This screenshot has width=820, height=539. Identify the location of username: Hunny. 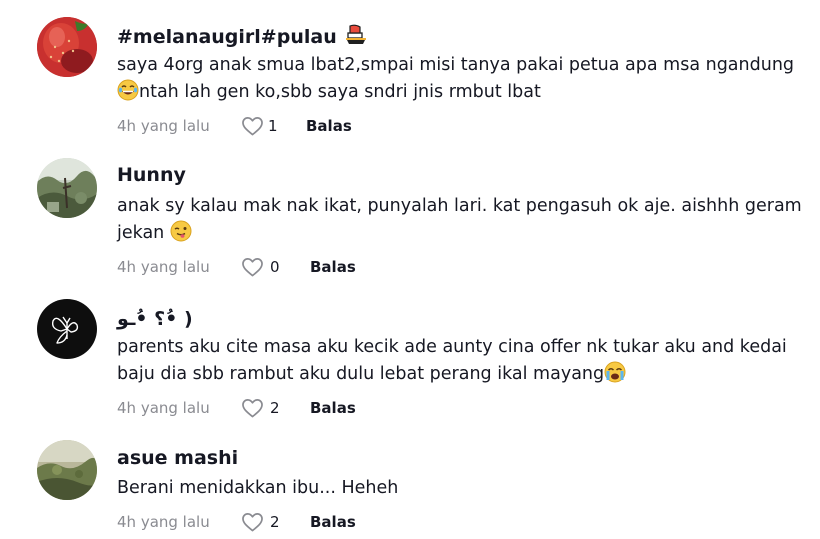
(151, 175).